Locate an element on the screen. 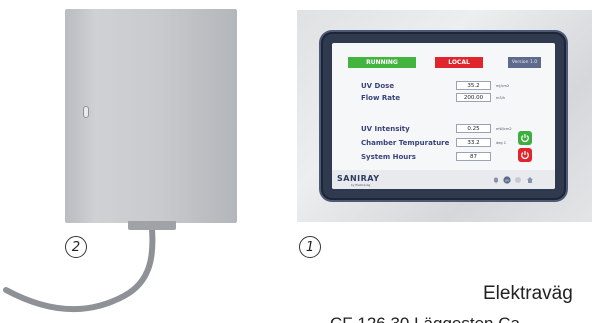 Image resolution: width=592 pixels, height=323 pixels. callout-number-2: 2 is located at coordinates (76, 247).